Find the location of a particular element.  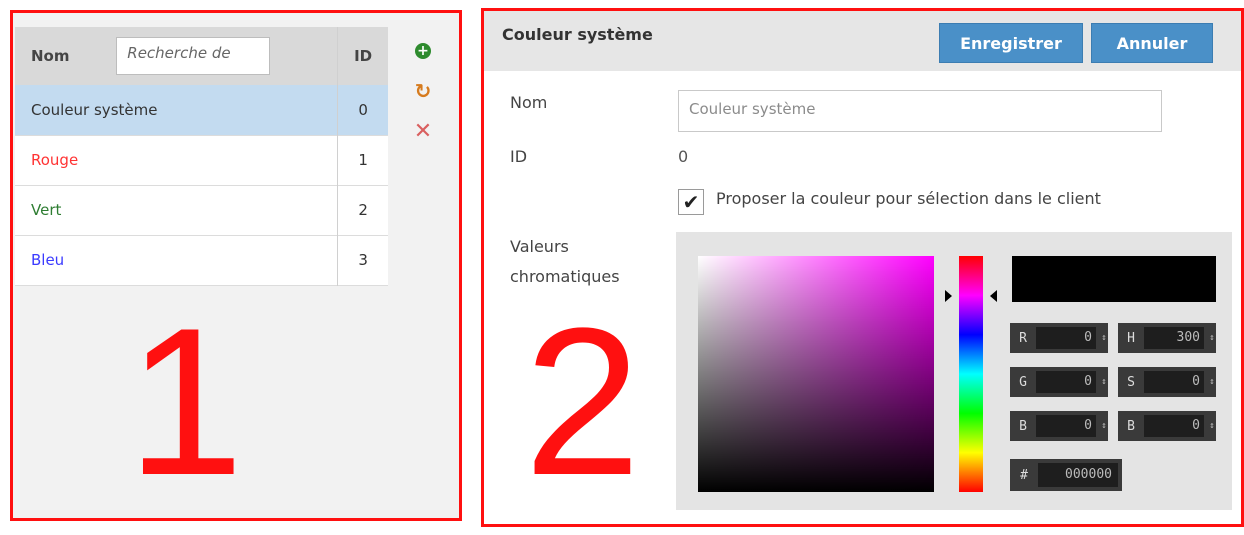

refresh-button: ↻ is located at coordinates (423, 91).